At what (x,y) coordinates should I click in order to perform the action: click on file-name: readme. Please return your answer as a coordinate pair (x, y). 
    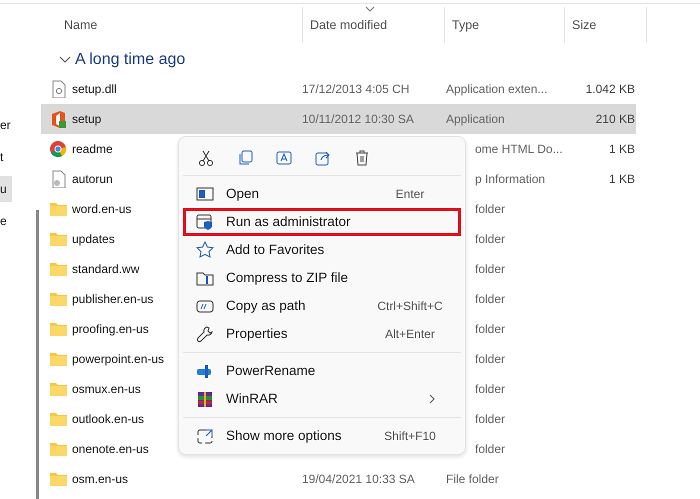
    Looking at the image, I should click on (92, 149).